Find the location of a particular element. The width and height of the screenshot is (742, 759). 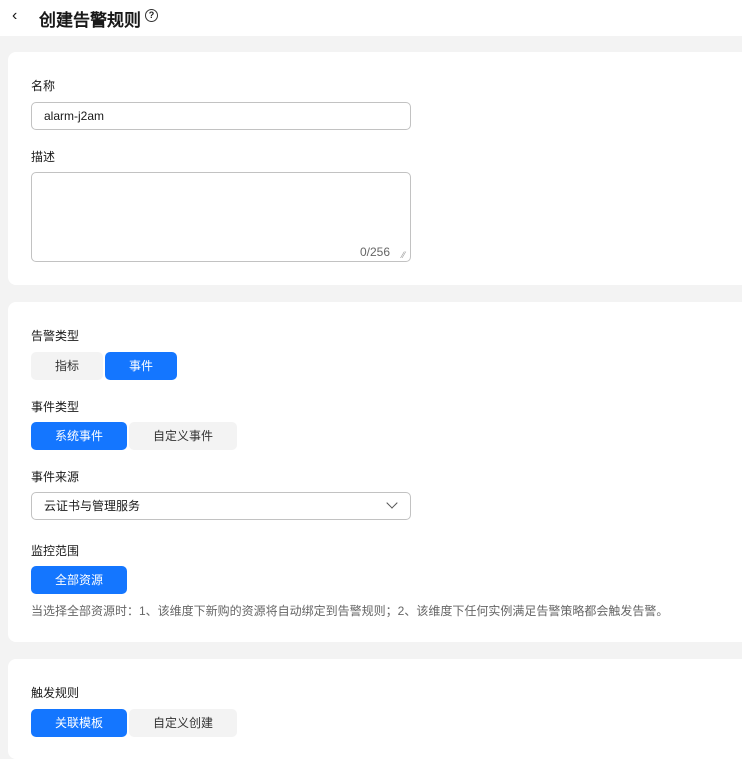

description-textarea: 0/256 ⁄⁄ is located at coordinates (221, 217).